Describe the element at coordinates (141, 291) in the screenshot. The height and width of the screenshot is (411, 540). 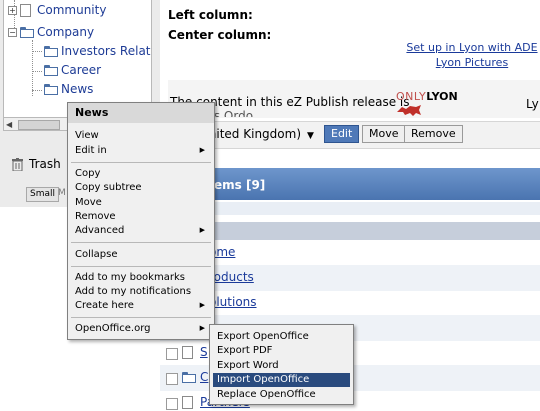
I see `menu-item-add-notifications: Add to my notifications` at that location.